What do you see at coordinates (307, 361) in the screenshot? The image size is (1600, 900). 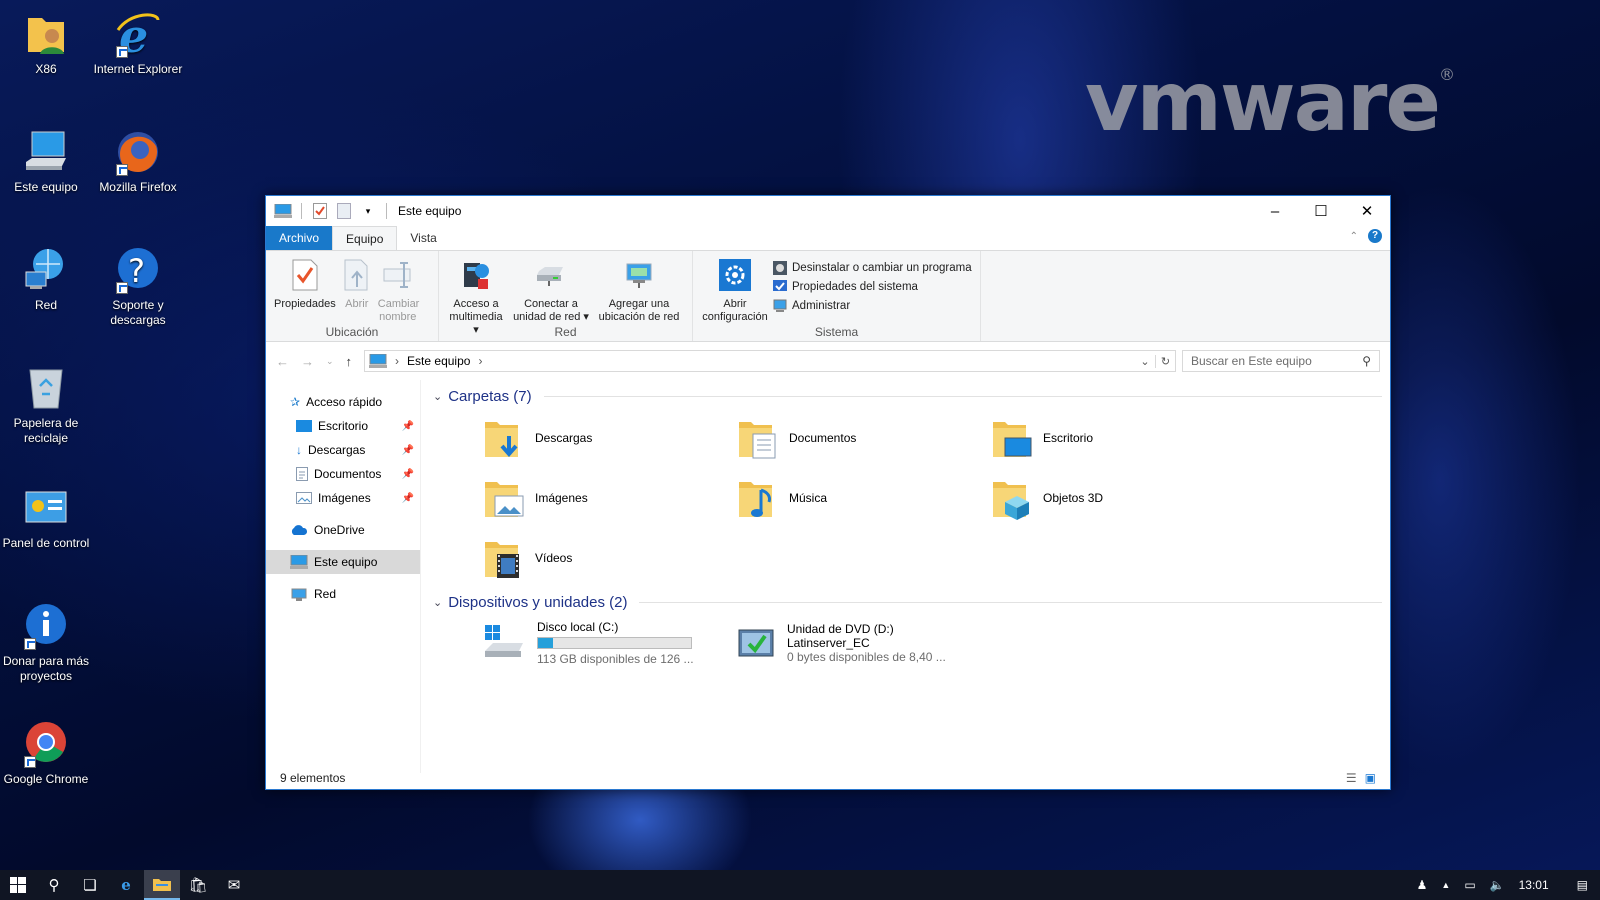 I see `forward-arrow-icon: →` at bounding box center [307, 361].